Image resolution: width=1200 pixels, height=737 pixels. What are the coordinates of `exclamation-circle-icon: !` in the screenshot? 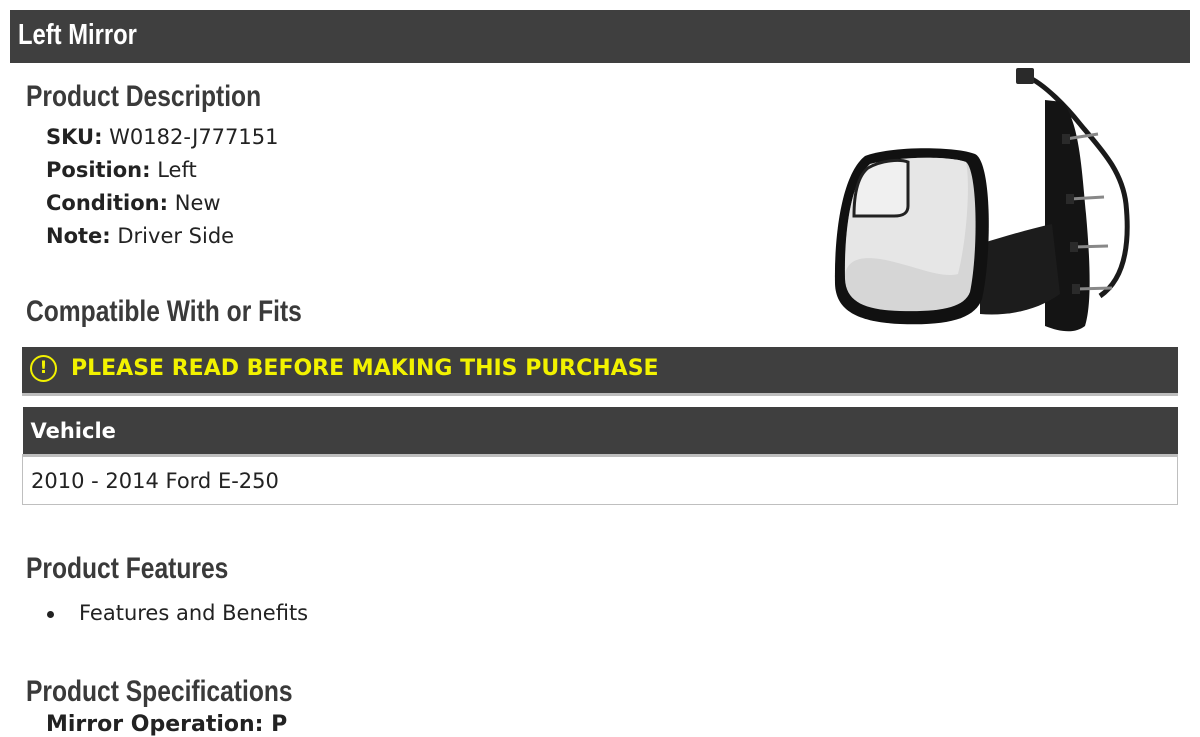 It's located at (43, 368).